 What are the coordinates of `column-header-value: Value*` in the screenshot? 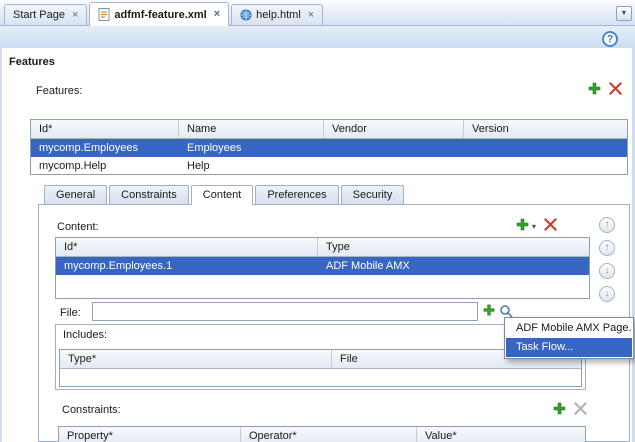 It's located at (501, 434).